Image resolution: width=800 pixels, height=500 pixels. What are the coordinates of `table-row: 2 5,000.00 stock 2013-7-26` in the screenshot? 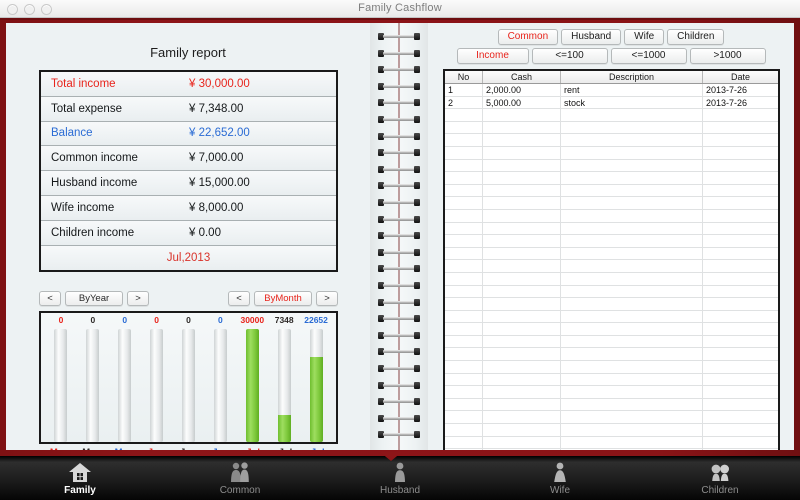 It's located at (611, 103).